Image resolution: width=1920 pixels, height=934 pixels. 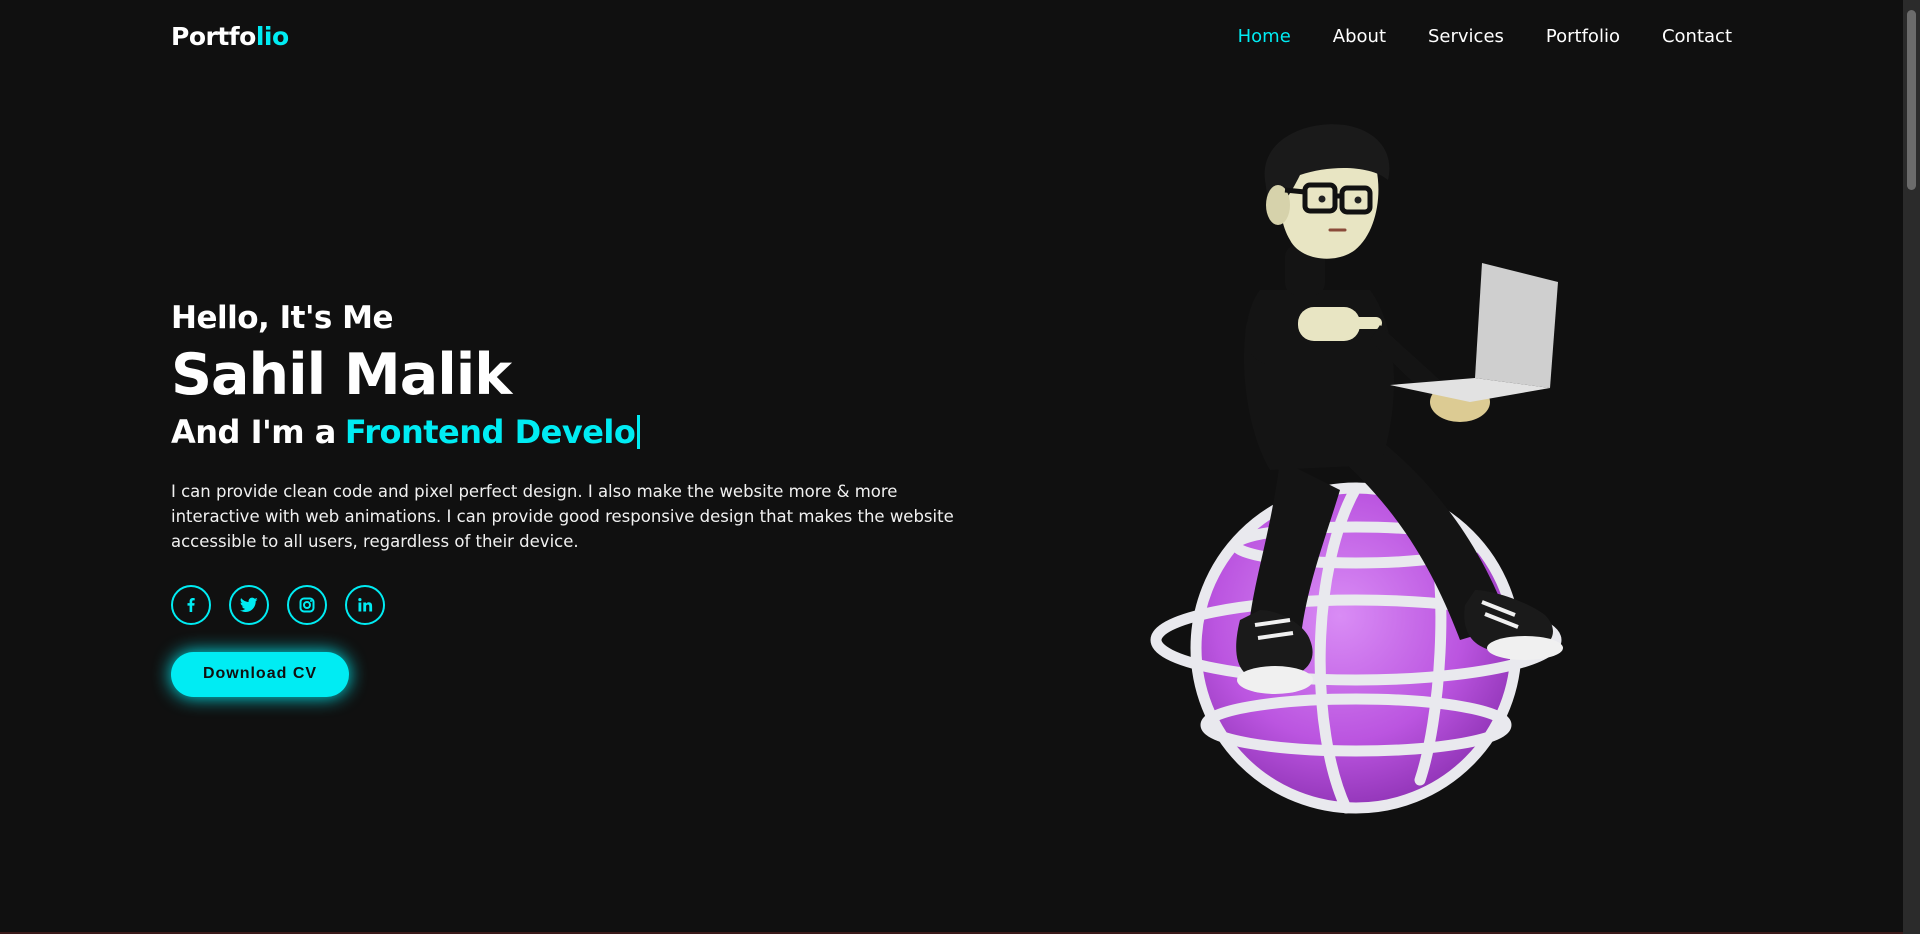 I want to click on logo-main: Portfo, so click(x=213, y=36).